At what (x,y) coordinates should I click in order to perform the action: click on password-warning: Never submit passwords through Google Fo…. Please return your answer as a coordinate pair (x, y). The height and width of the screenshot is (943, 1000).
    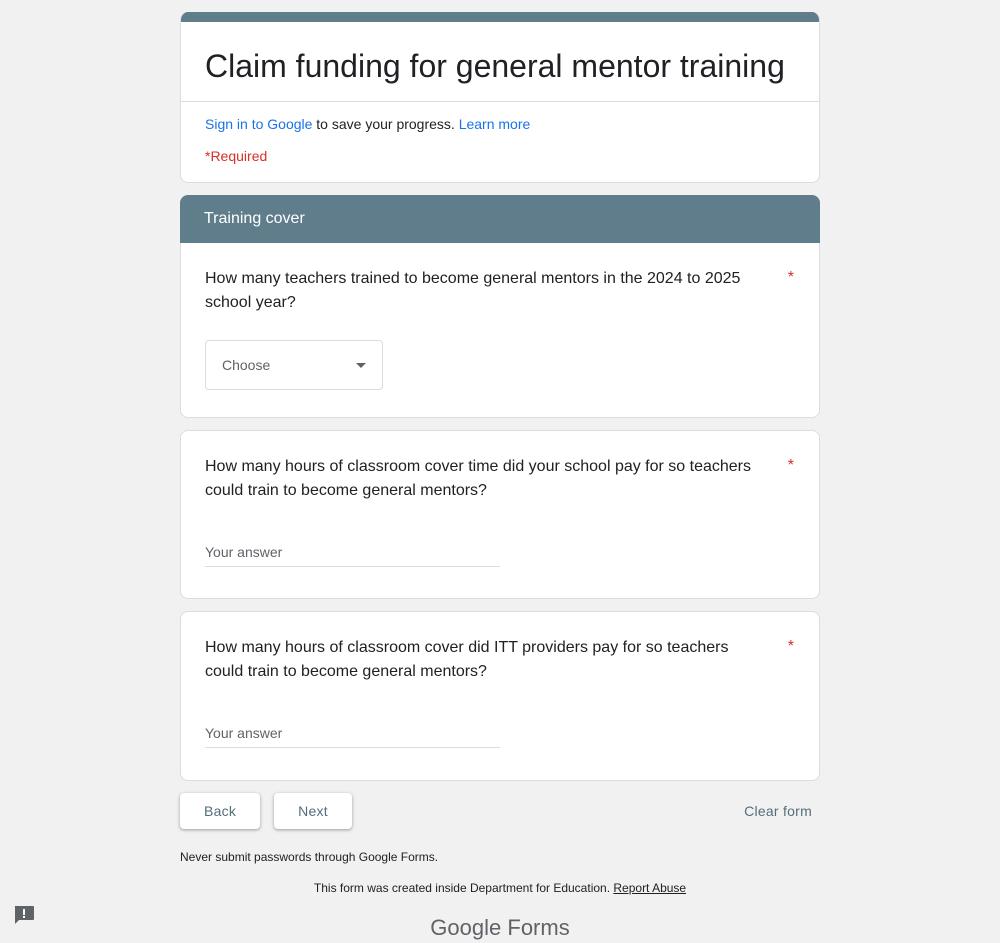
    Looking at the image, I should click on (309, 857).